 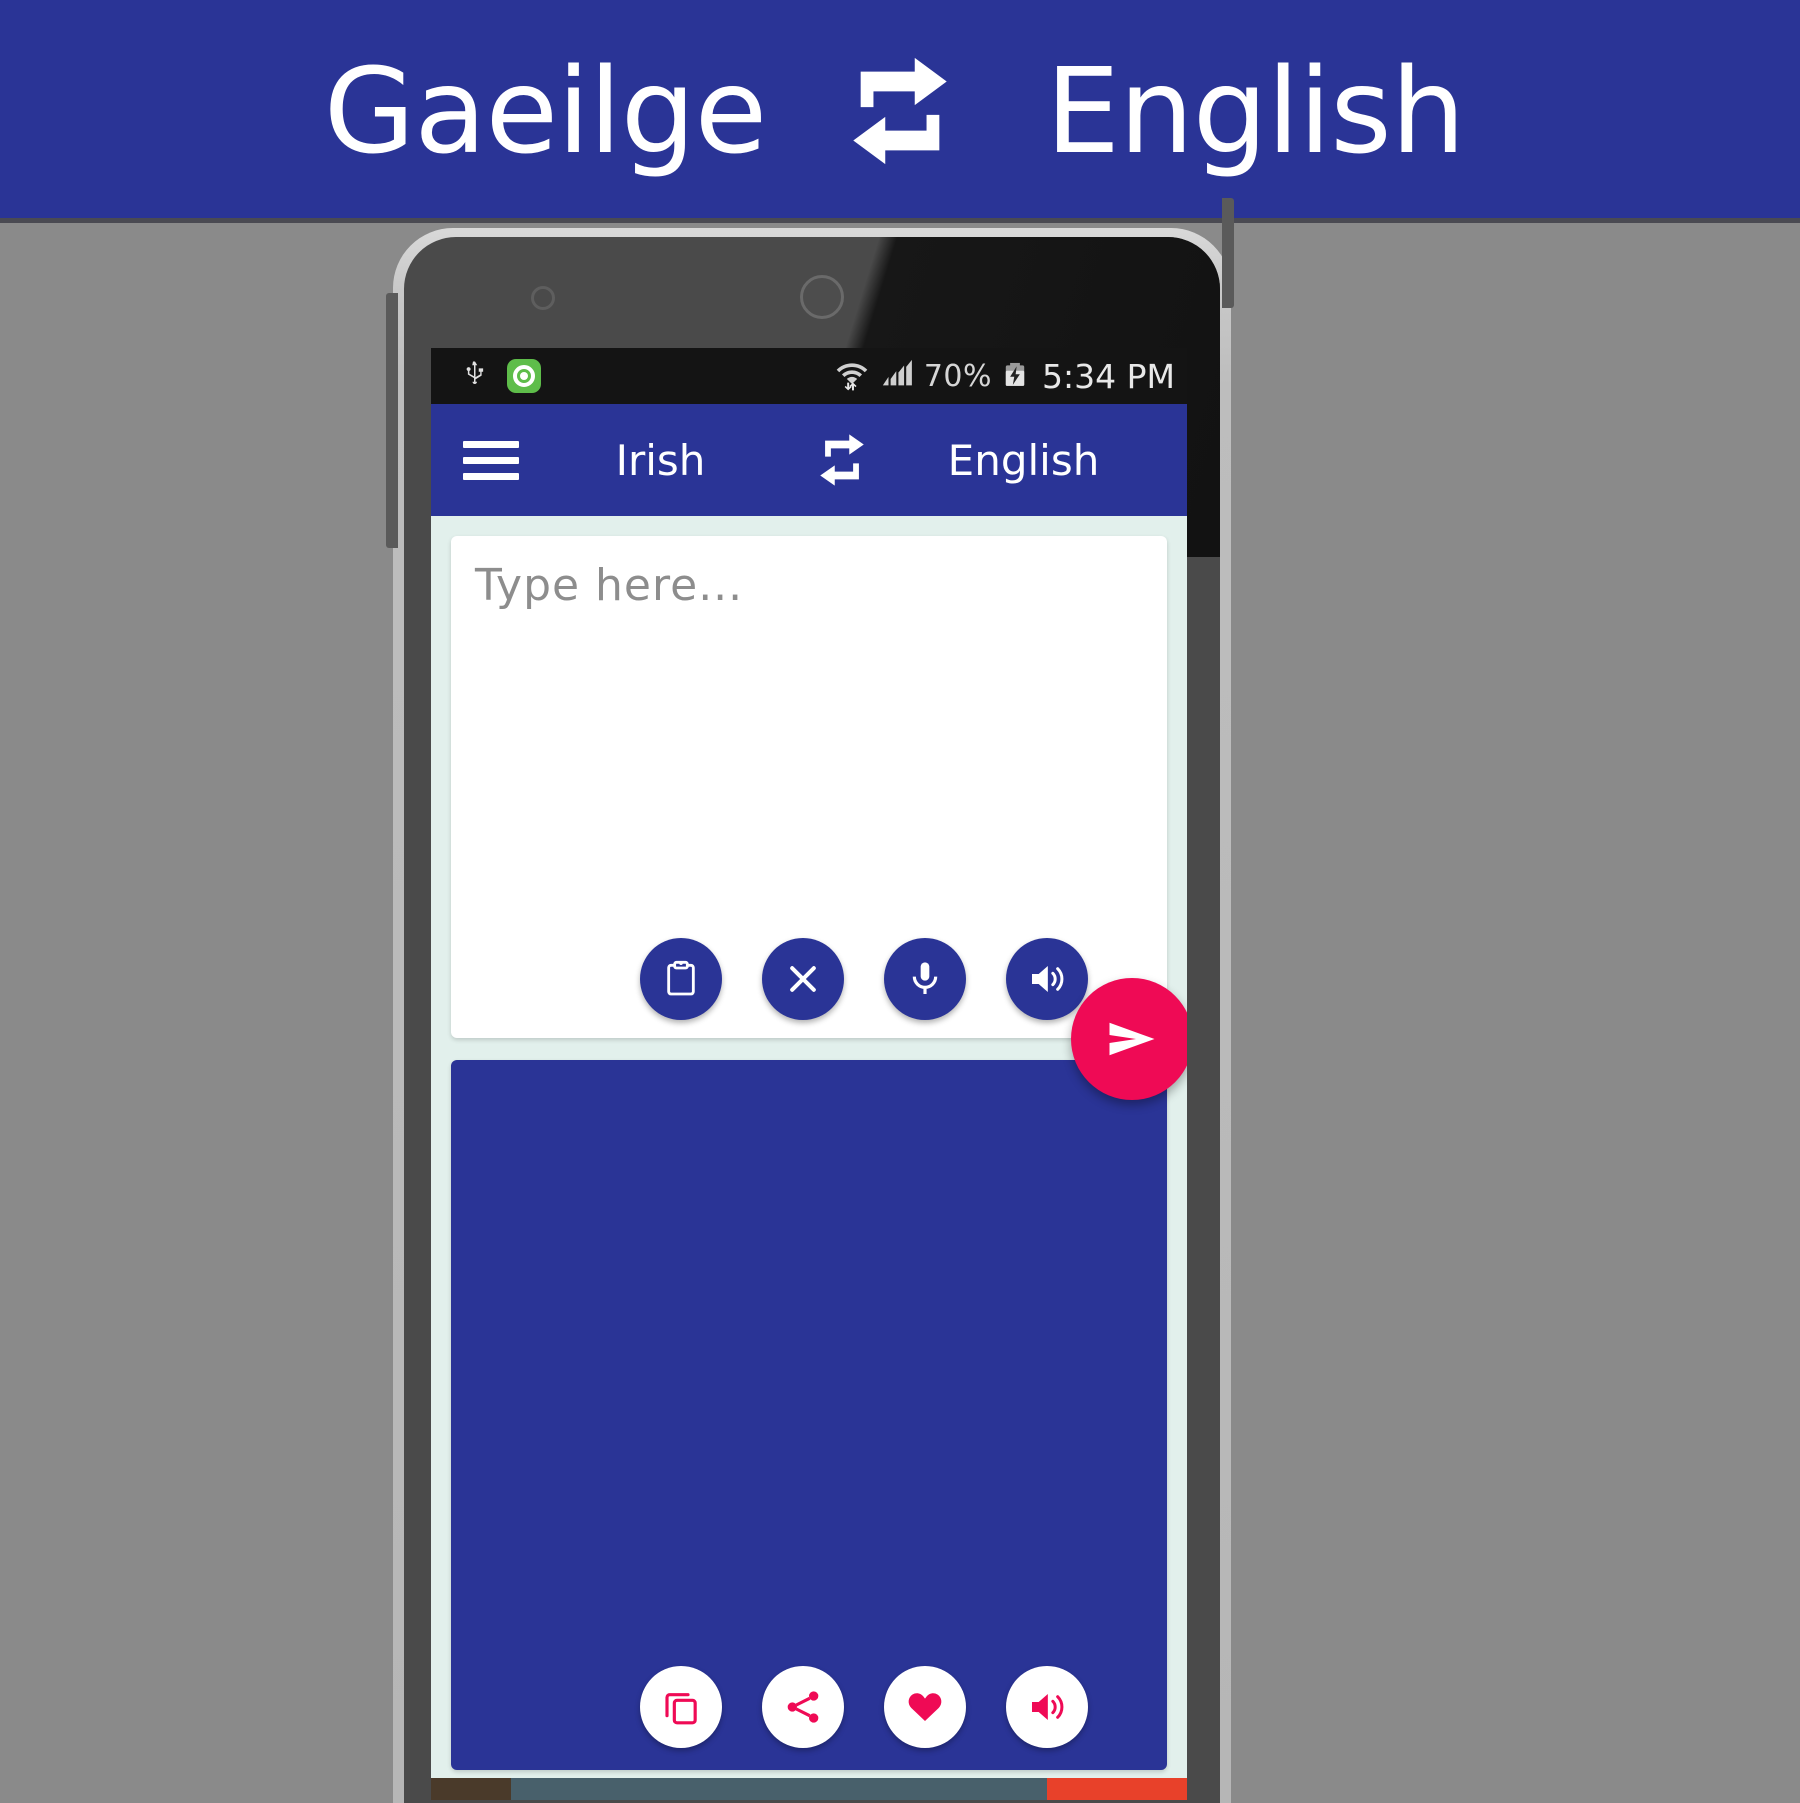 I want to click on ad-thumbnail, so click(x=471, y=1789).